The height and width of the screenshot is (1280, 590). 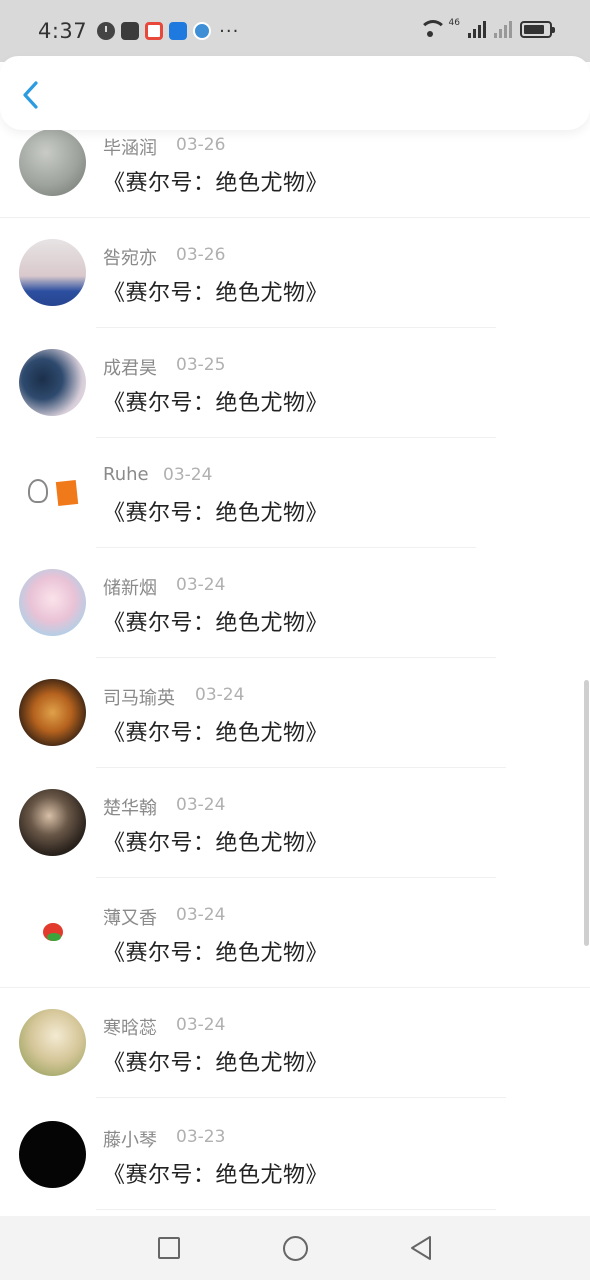 I want to click on list-item: Ruhe 03-24 《赛尔号：绝色尤物》, so click(x=295, y=493).